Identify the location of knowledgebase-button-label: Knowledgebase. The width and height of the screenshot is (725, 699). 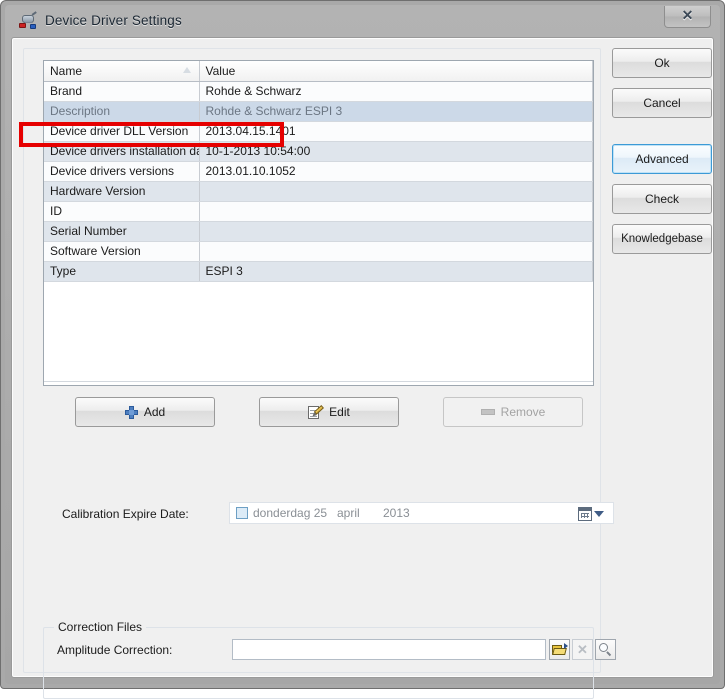
(662, 239).